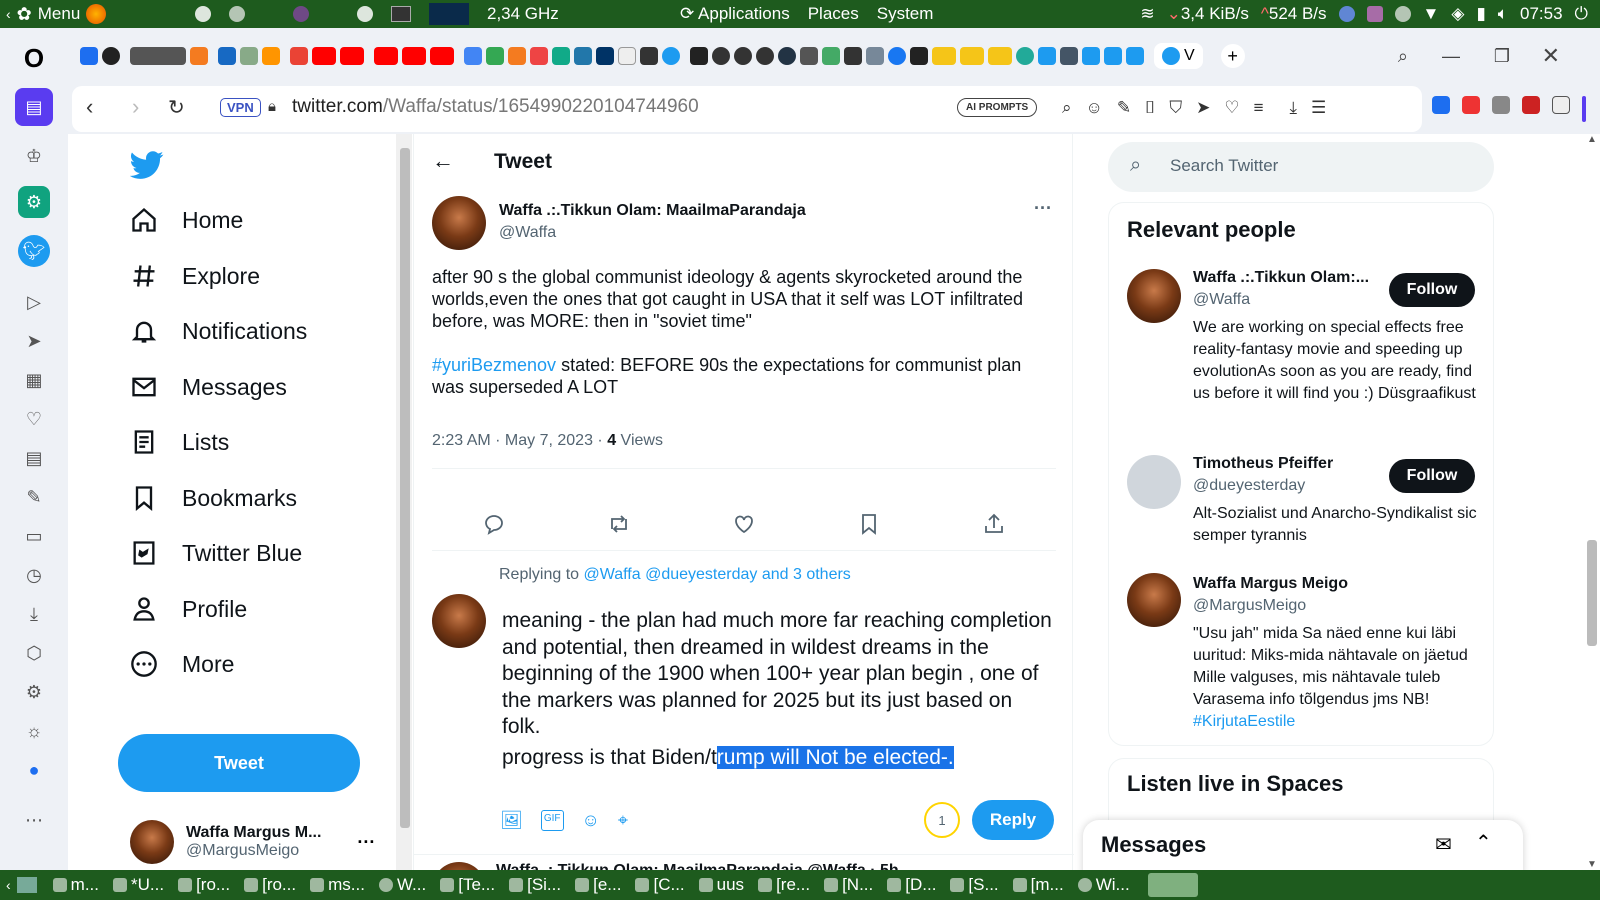 The image size is (1600, 900). What do you see at coordinates (272, 106) in the screenshot?
I see `lock-icon: 🔒︎` at bounding box center [272, 106].